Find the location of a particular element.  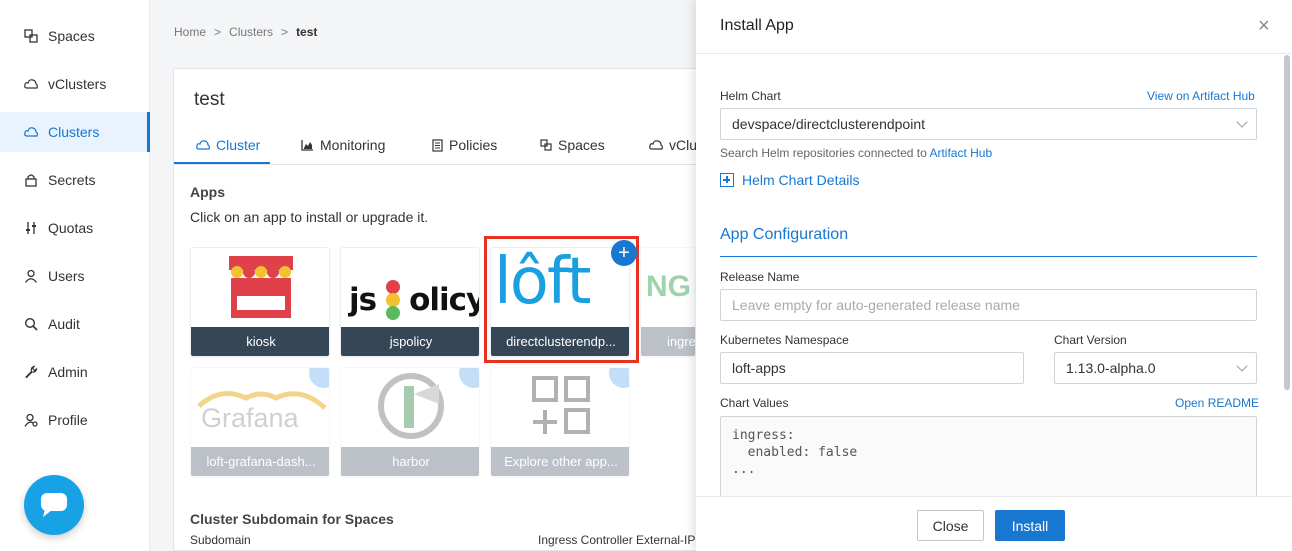

app-tile-kiosk: kiosk is located at coordinates (260, 302).